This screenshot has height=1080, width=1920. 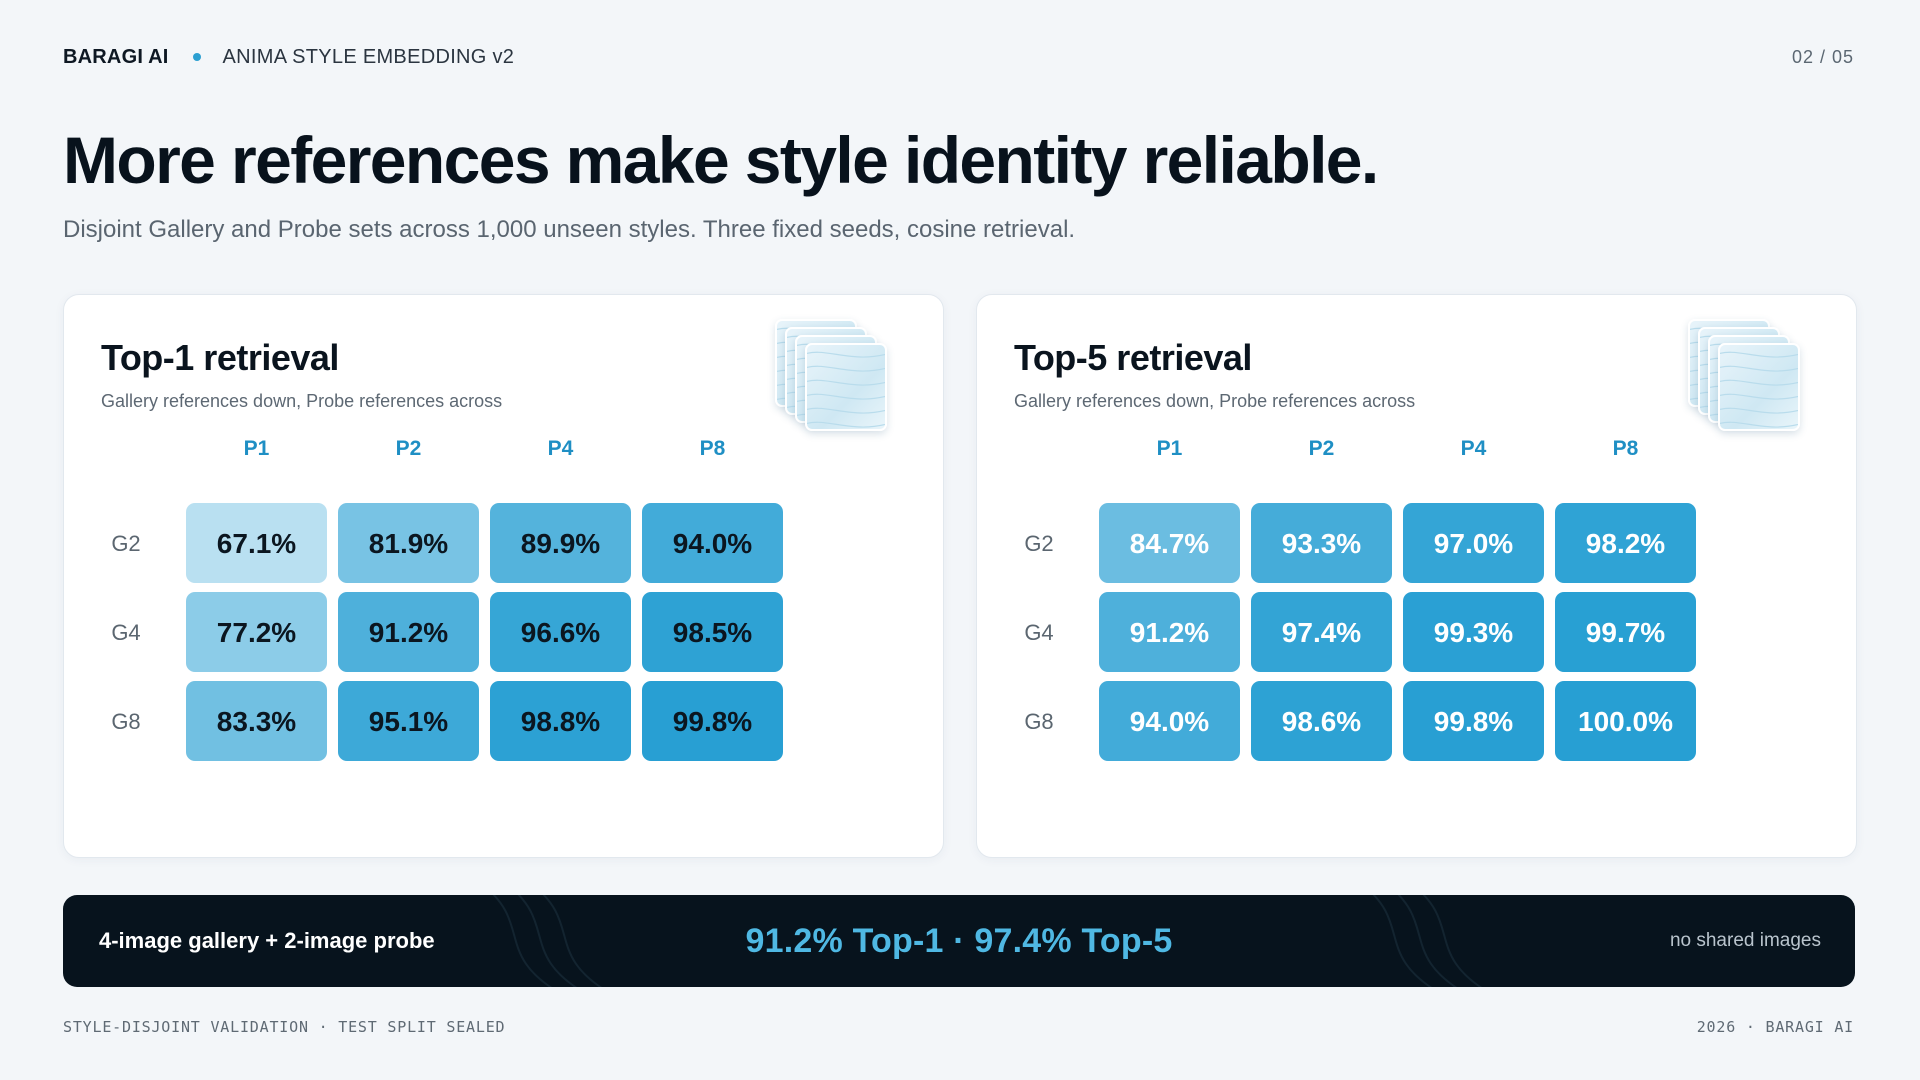 What do you see at coordinates (560, 721) in the screenshot?
I see `heat-cell-value: 98.8%` at bounding box center [560, 721].